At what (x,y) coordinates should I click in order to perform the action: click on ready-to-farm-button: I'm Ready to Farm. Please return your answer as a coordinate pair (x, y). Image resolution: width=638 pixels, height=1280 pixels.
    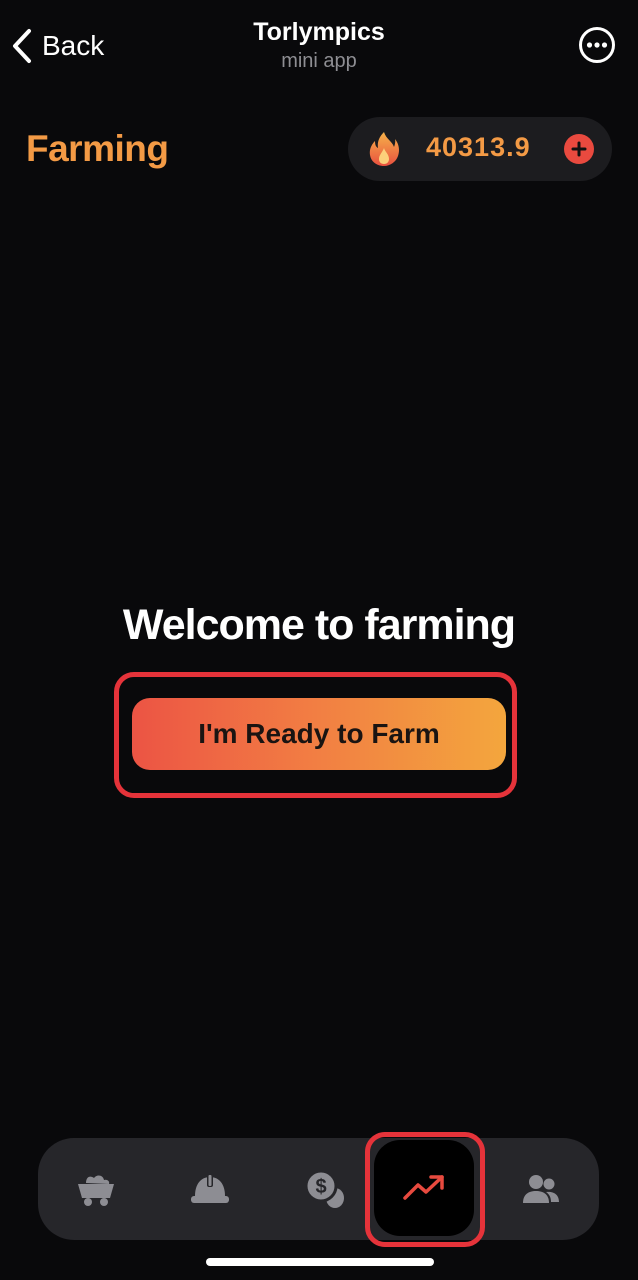
    Looking at the image, I should click on (319, 734).